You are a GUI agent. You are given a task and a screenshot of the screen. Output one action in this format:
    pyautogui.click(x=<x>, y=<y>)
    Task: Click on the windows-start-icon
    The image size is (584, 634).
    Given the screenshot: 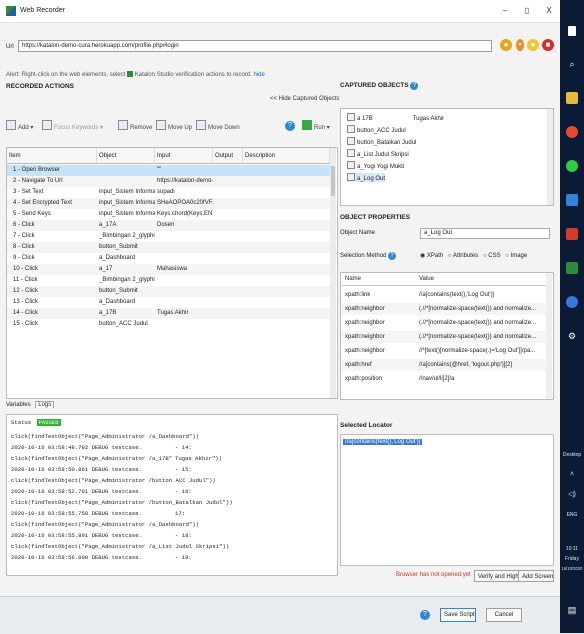 What is the action you would take?
    pyautogui.click(x=572, y=31)
    